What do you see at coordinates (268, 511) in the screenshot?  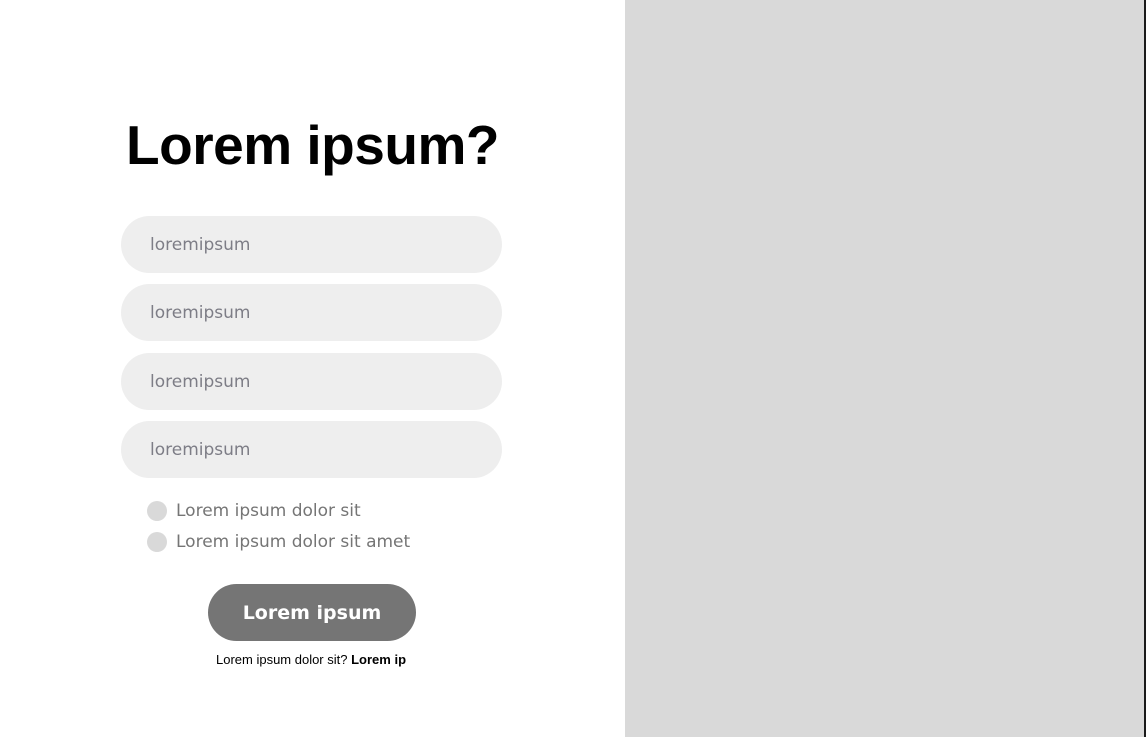 I see `option-1-label: Lorem ipsum dolor sit` at bounding box center [268, 511].